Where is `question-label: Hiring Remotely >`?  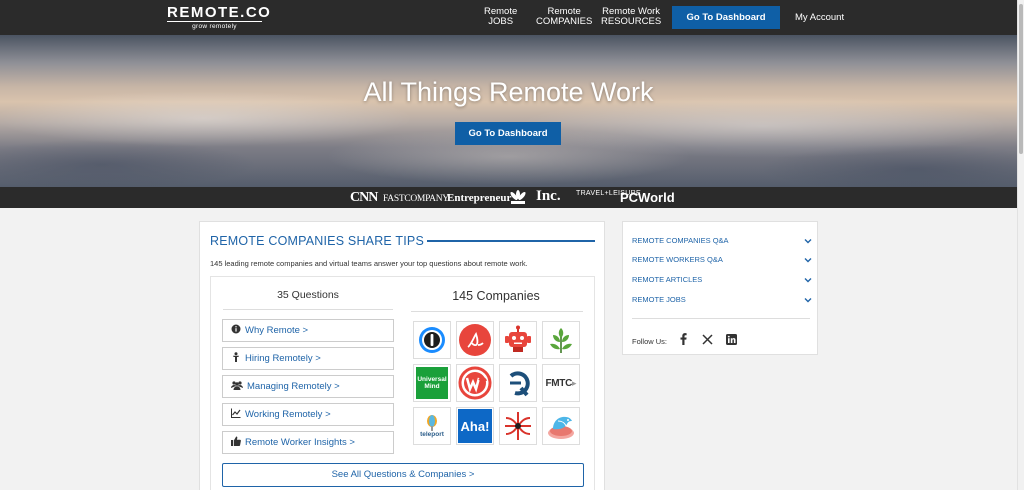
question-label: Hiring Remotely > is located at coordinates (283, 358).